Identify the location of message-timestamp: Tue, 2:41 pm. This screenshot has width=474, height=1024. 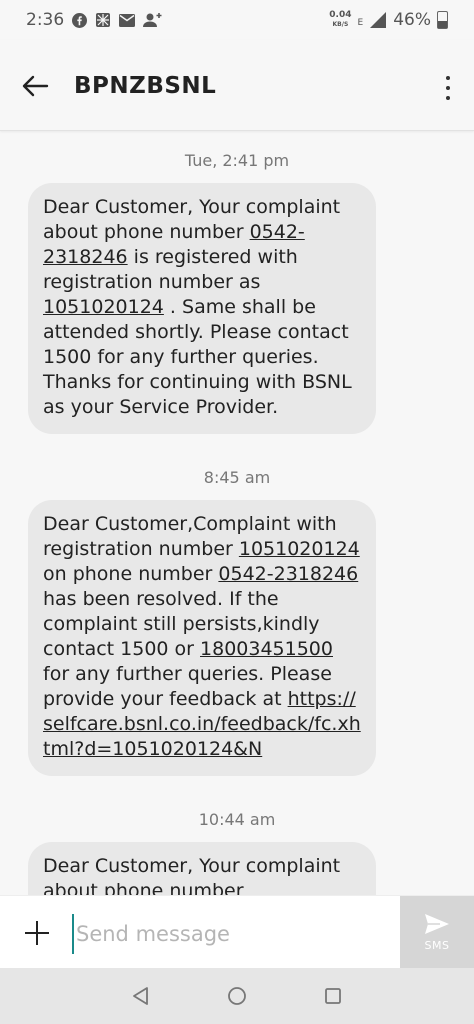
(237, 160).